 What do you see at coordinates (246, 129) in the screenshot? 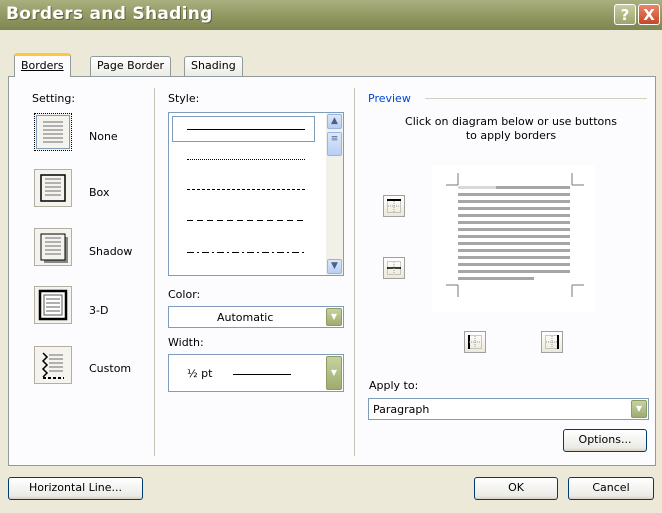
I see `style-option-solid` at bounding box center [246, 129].